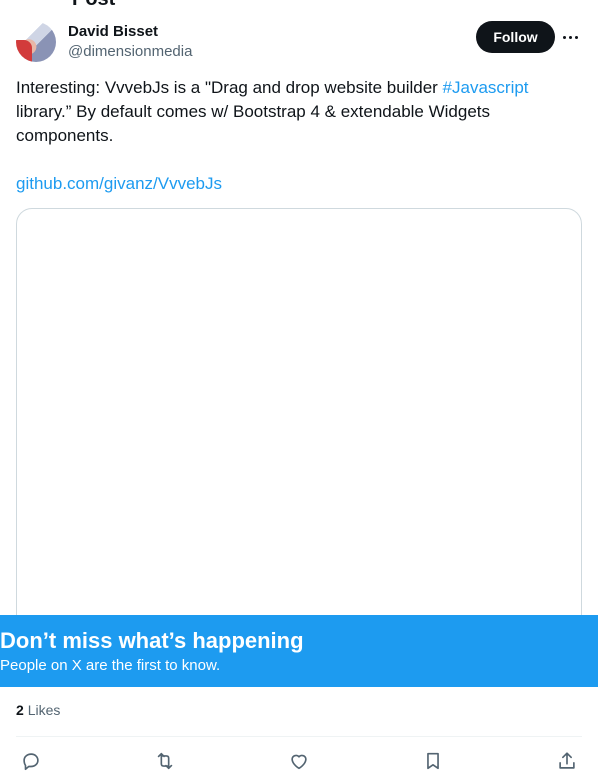  I want to click on repost-button, so click(165, 761).